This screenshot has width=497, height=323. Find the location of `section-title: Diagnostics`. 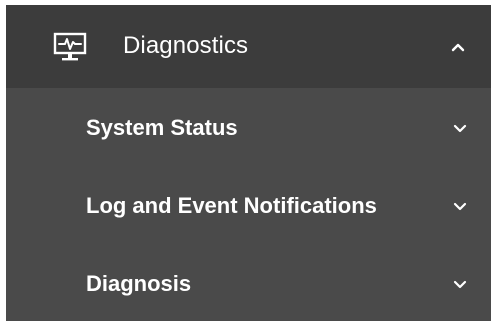

section-title: Diagnostics is located at coordinates (186, 45).